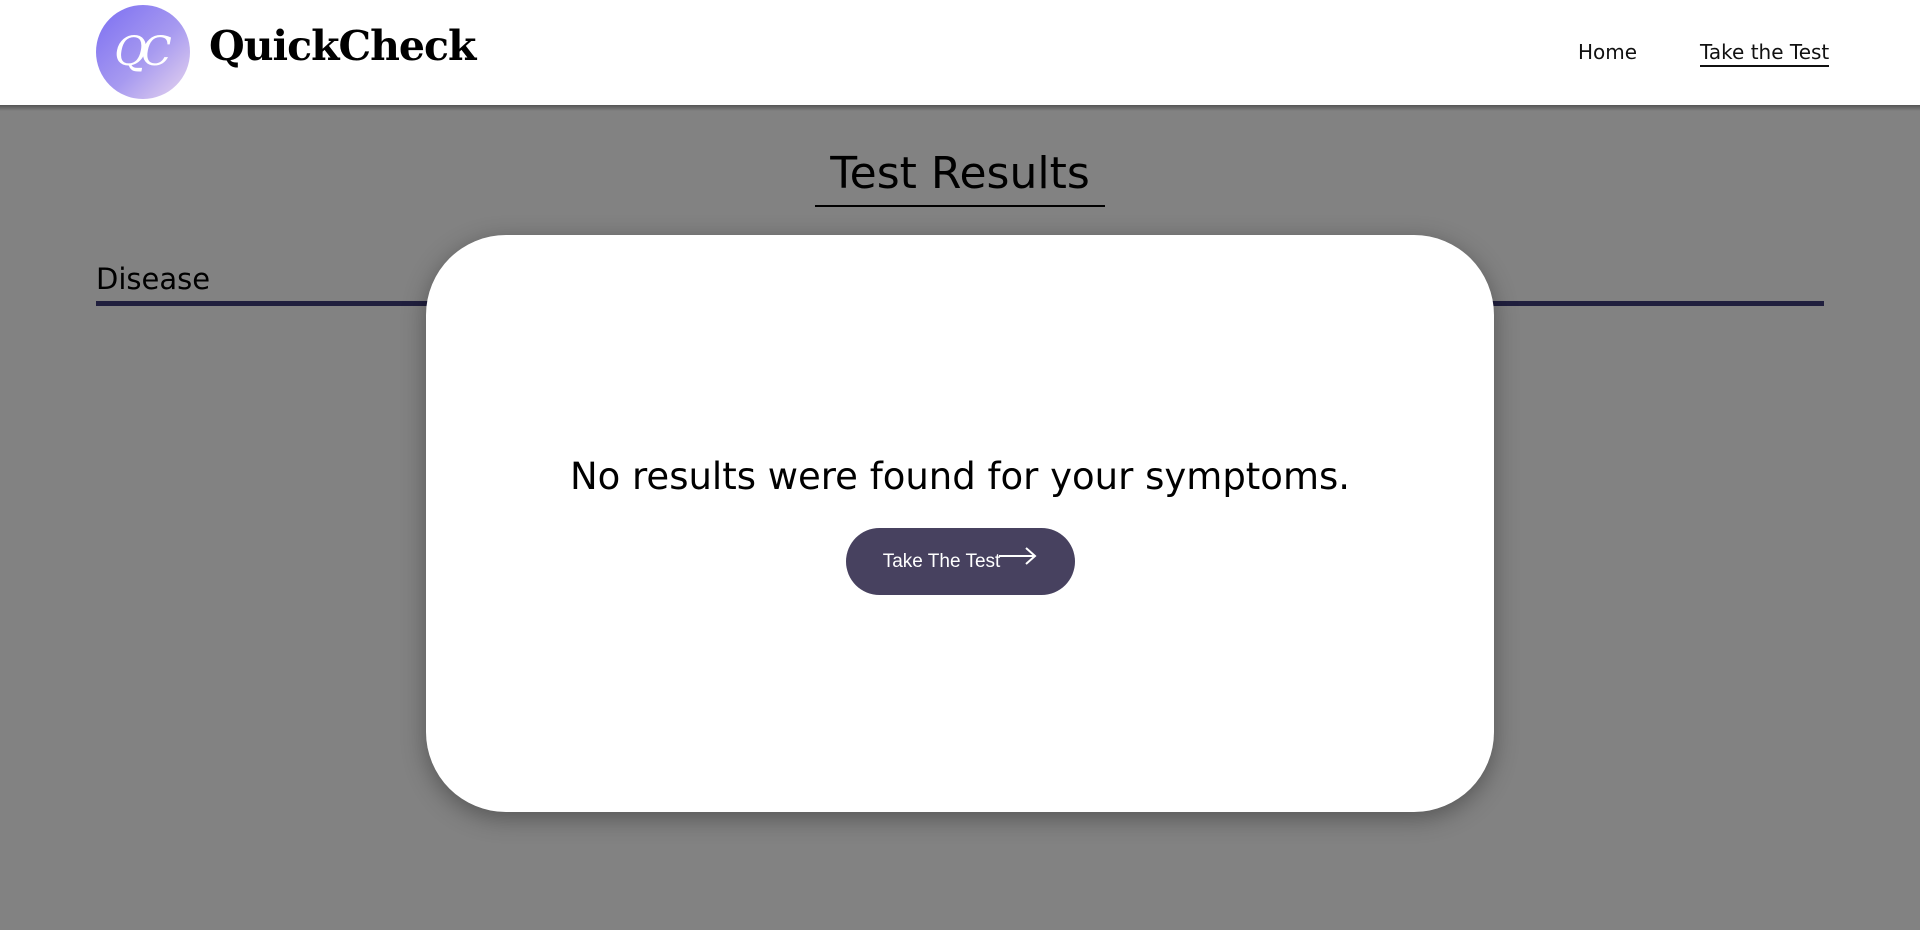 Image resolution: width=1920 pixels, height=930 pixels. What do you see at coordinates (1765, 53) in the screenshot?
I see `nav-take-the-test: Take the Test` at bounding box center [1765, 53].